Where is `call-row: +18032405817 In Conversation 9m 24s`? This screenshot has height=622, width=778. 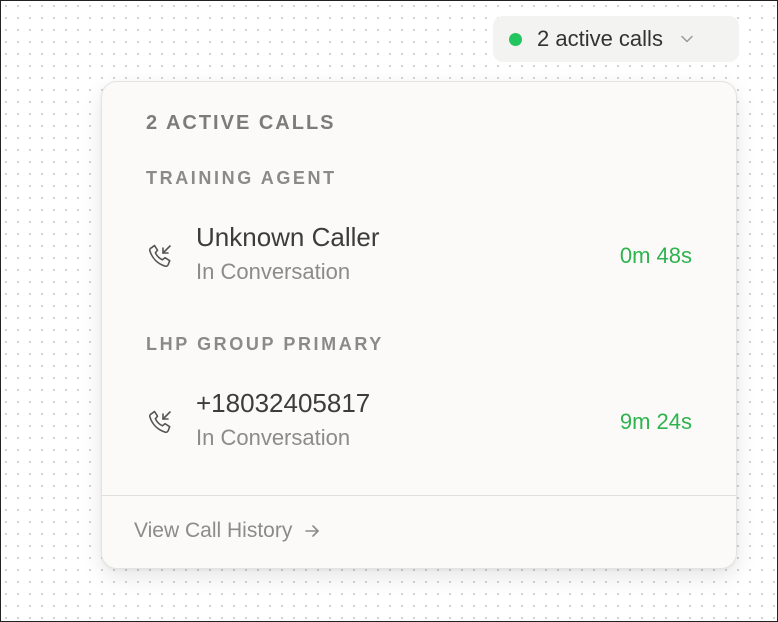 call-row: +18032405817 In Conversation 9m 24s is located at coordinates (419, 423).